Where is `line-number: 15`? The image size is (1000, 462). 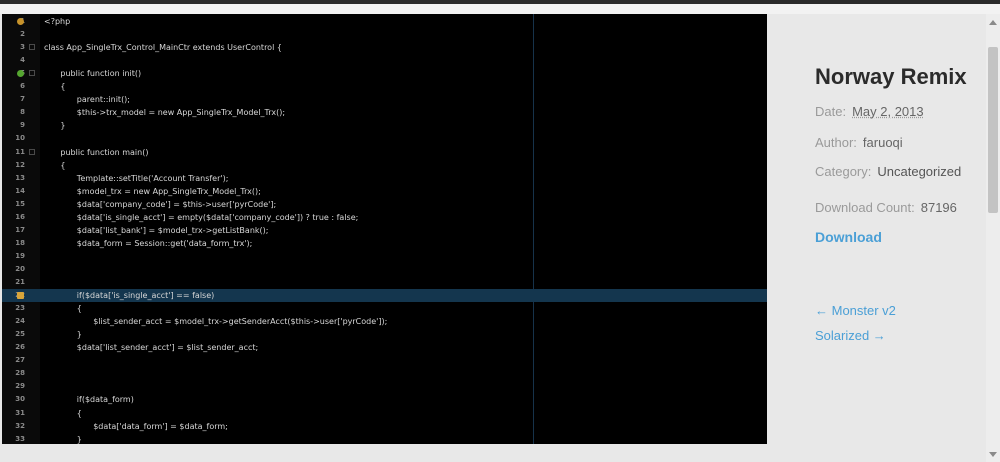
line-number: 15 is located at coordinates (20, 203).